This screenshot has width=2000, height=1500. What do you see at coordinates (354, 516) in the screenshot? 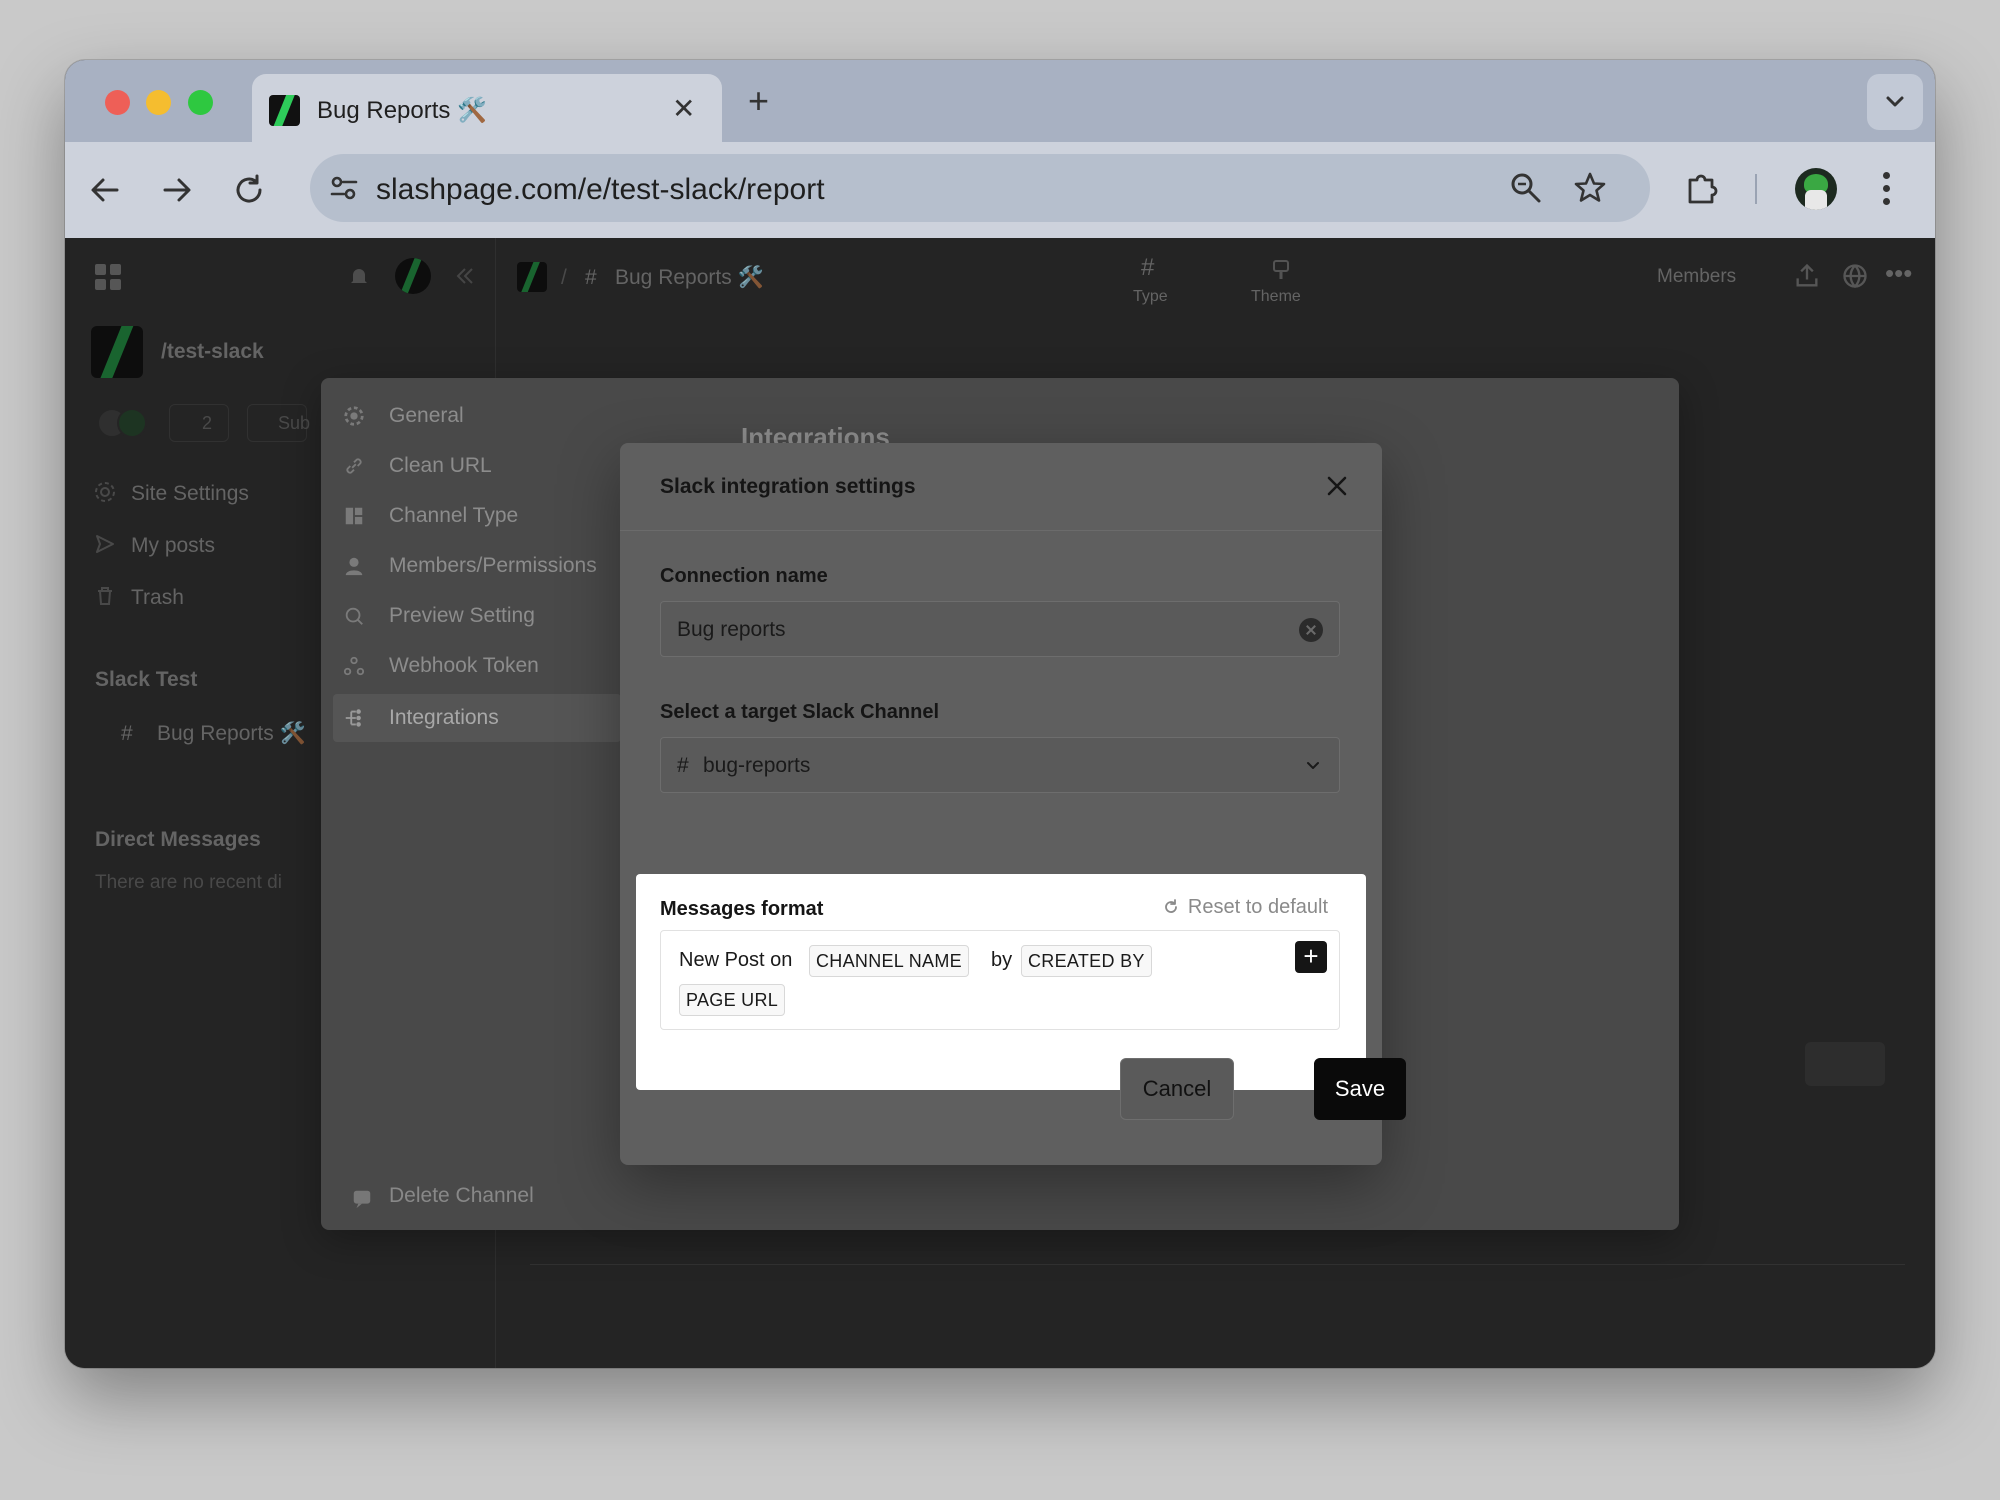
I see `layout-icon` at bounding box center [354, 516].